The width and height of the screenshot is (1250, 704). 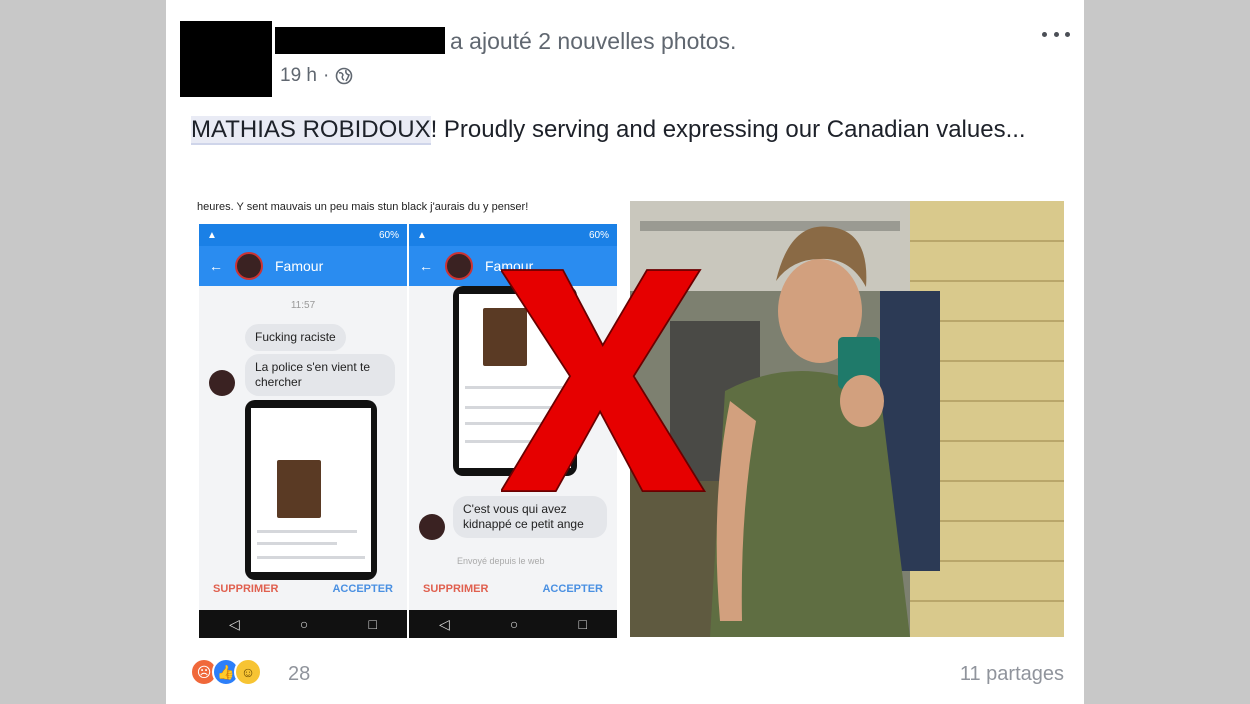 What do you see at coordinates (1012, 674) in the screenshot?
I see `shares-count: 11 partages` at bounding box center [1012, 674].